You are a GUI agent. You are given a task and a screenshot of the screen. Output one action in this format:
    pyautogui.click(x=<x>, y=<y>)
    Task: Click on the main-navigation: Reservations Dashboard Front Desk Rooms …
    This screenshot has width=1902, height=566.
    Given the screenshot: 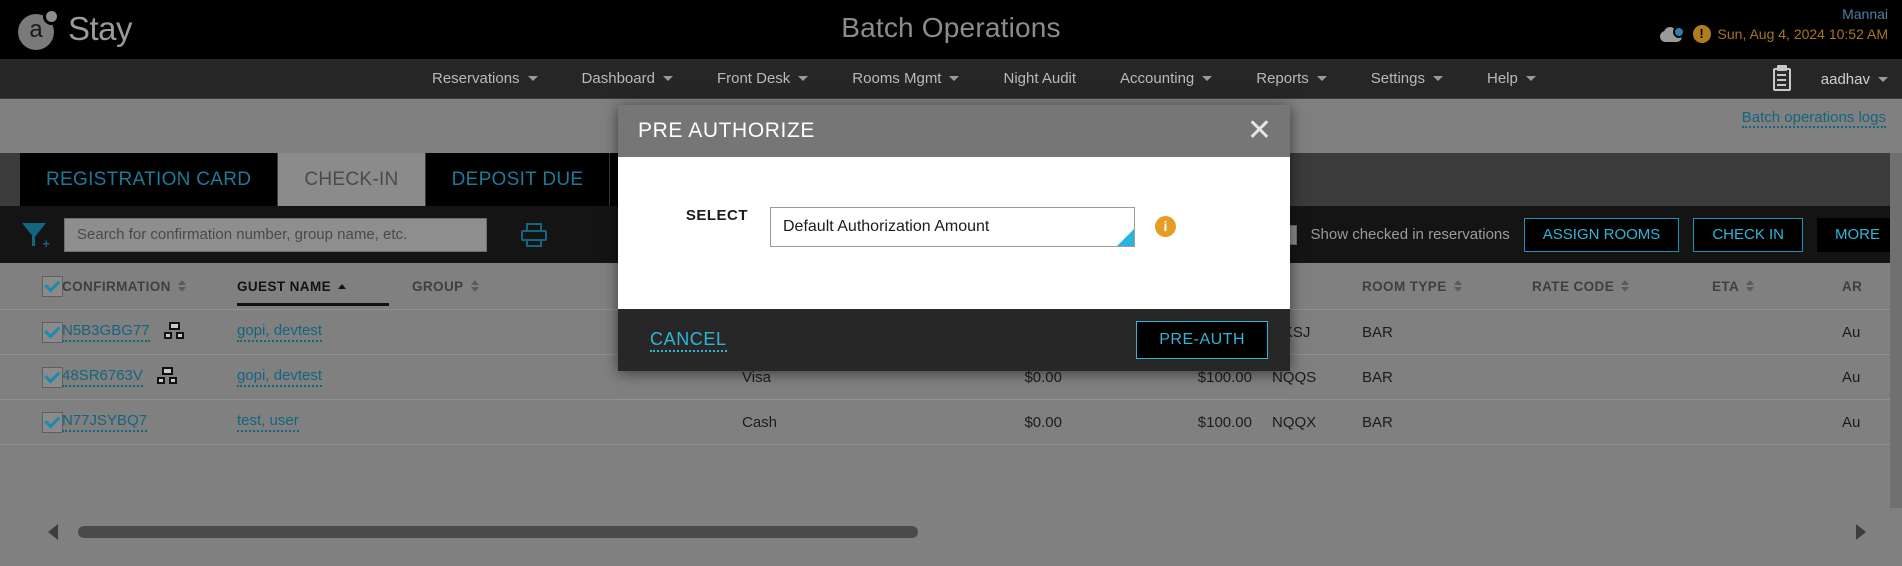 What is the action you would take?
    pyautogui.click(x=951, y=79)
    